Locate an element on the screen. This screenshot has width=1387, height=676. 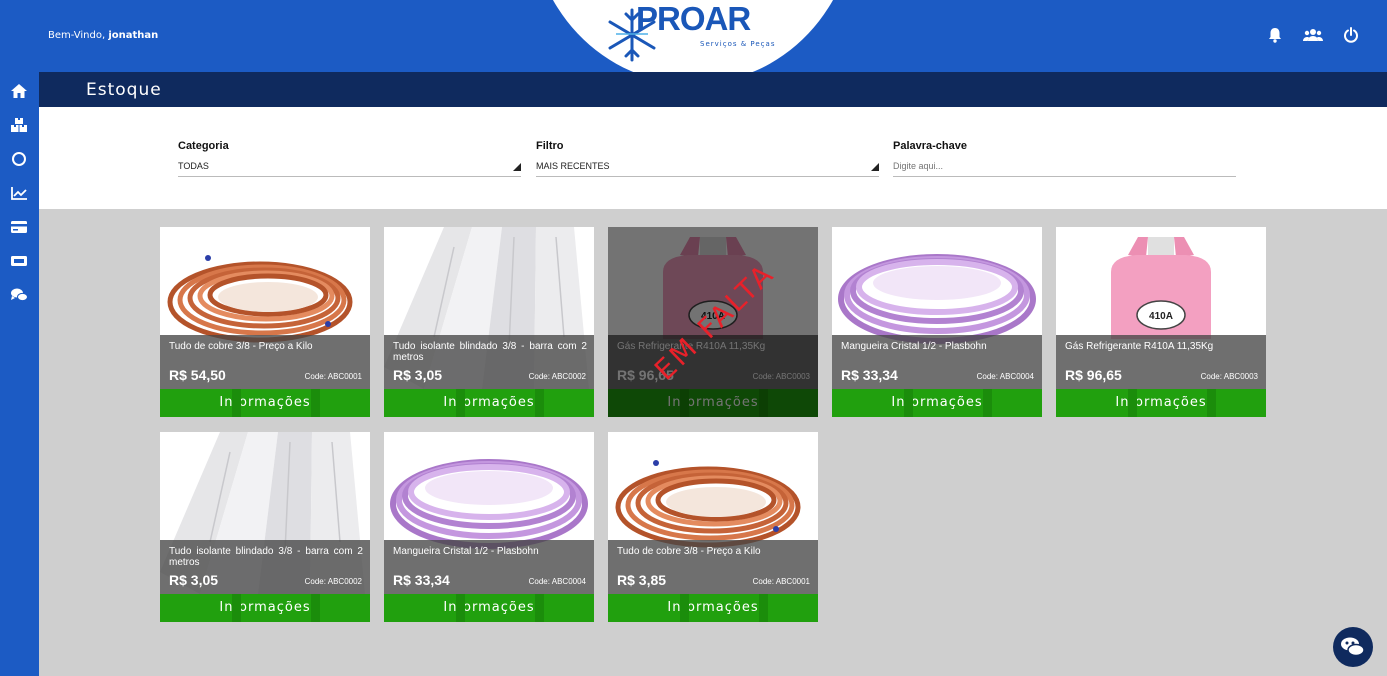
product-code: Code: ABC0003 is located at coordinates (1229, 376).